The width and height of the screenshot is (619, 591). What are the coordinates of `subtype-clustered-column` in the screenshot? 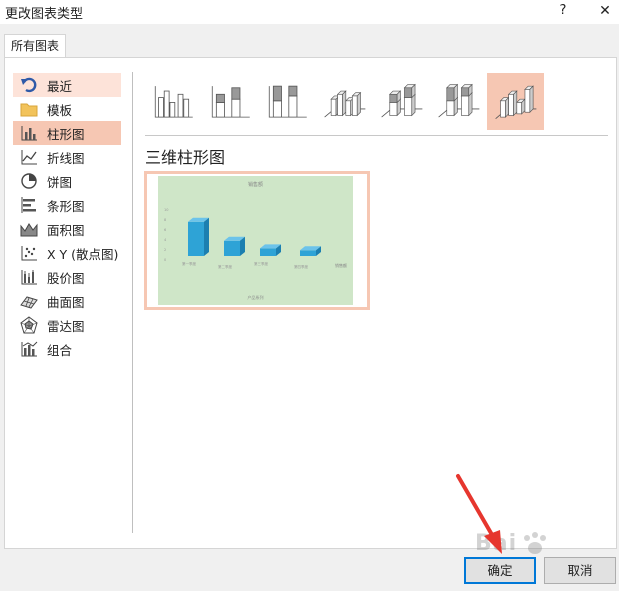 It's located at (173, 101).